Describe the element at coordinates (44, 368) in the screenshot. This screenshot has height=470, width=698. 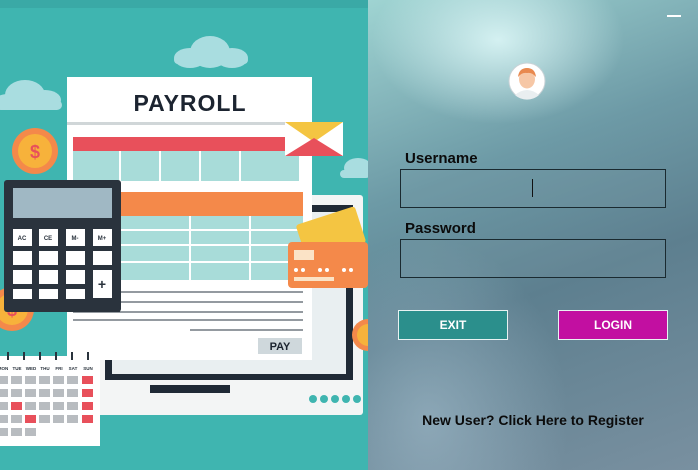
I see `svg-text: THU` at that location.